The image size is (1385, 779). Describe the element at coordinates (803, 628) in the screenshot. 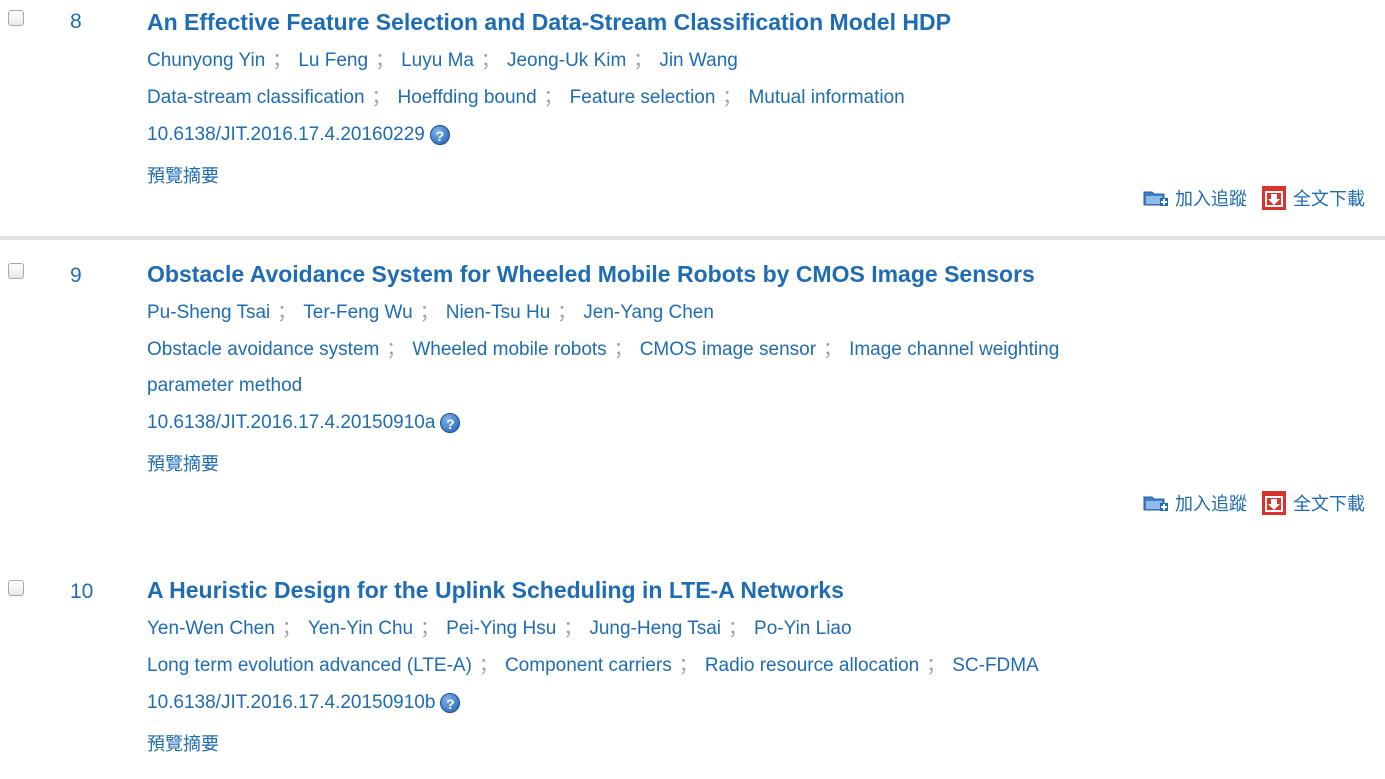

I see `author-link: Po-Yin Liao` at that location.